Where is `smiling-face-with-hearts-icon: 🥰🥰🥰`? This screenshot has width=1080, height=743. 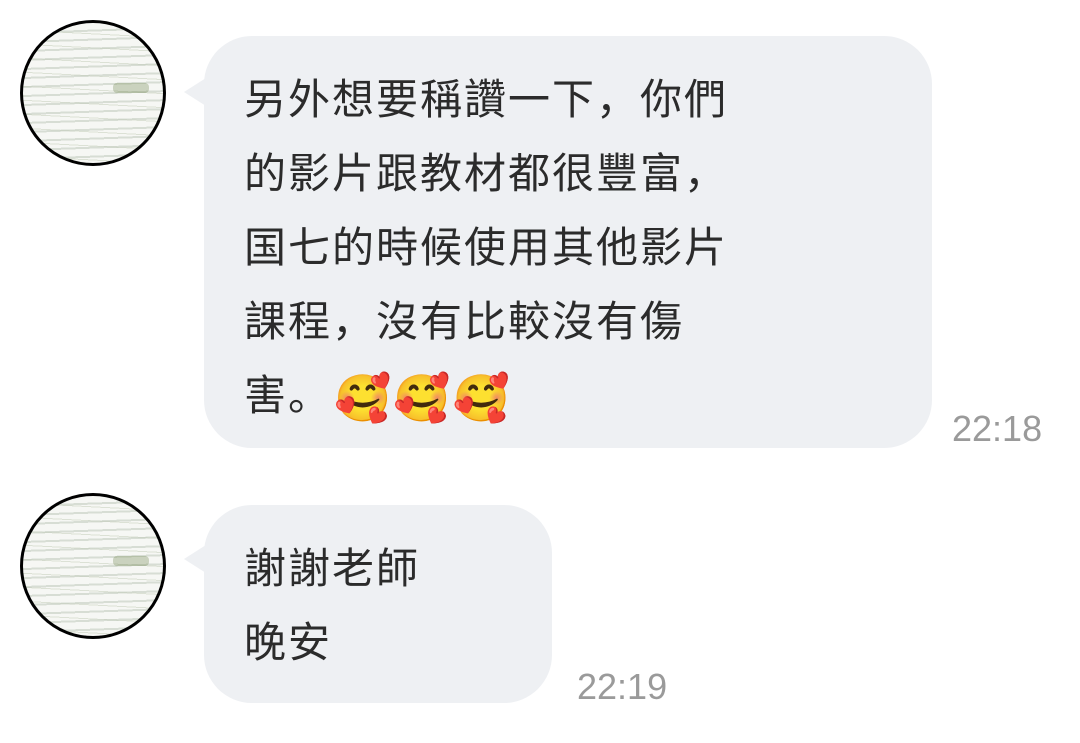
smiling-face-with-hearts-icon: 🥰🥰🥰 is located at coordinates (423, 398).